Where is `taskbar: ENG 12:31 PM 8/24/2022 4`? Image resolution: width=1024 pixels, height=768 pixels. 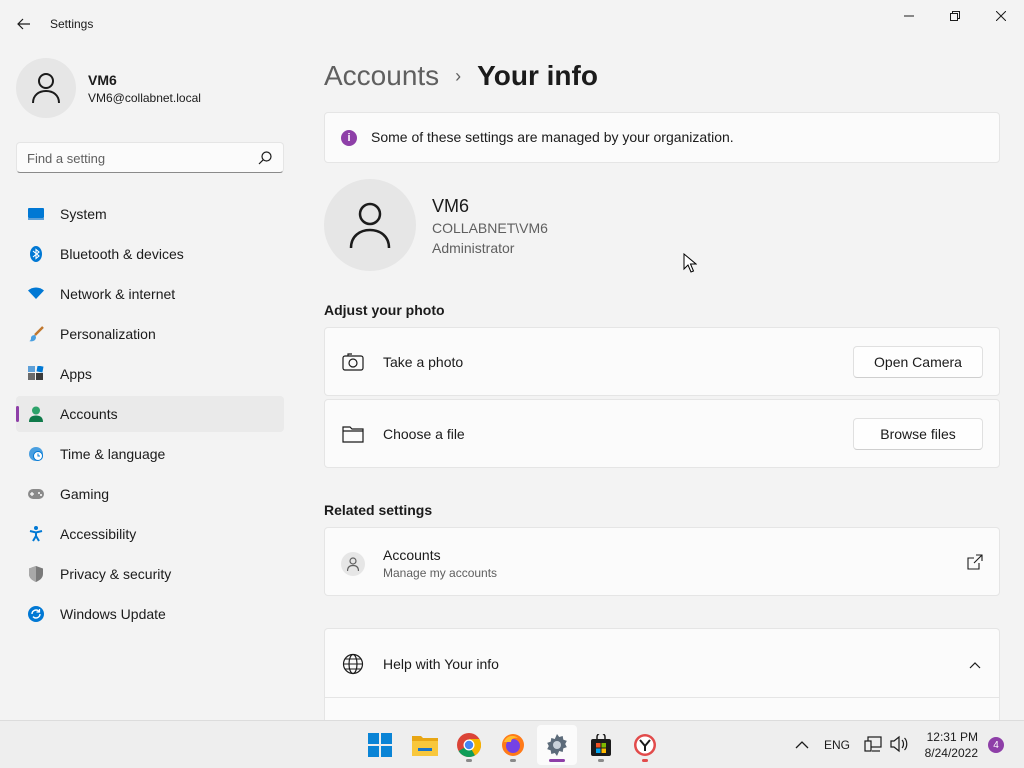 taskbar: ENG 12:31 PM 8/24/2022 4 is located at coordinates (512, 744).